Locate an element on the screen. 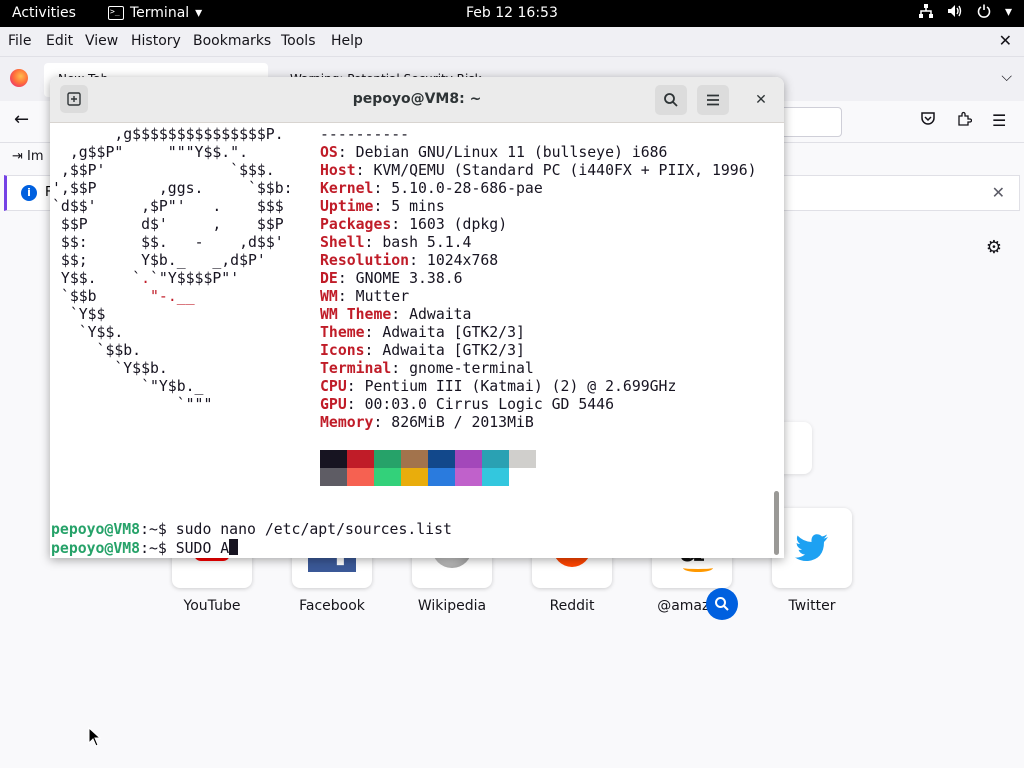  info-value: 1024x768 is located at coordinates (462, 260).